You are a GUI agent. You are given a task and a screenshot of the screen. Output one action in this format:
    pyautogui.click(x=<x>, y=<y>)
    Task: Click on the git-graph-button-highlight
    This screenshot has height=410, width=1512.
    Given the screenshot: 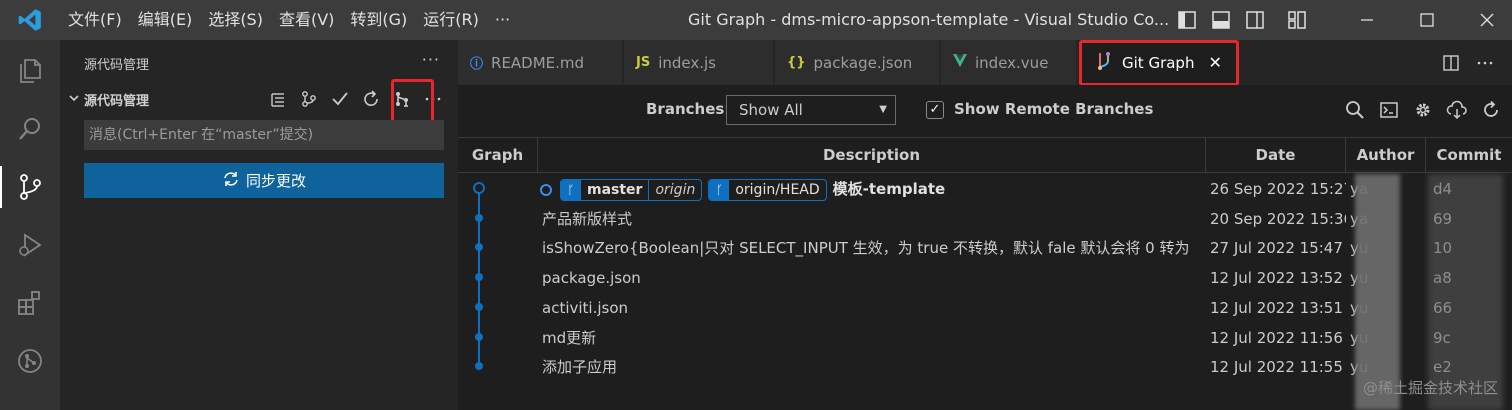 What is the action you would take?
    pyautogui.click(x=412, y=102)
    